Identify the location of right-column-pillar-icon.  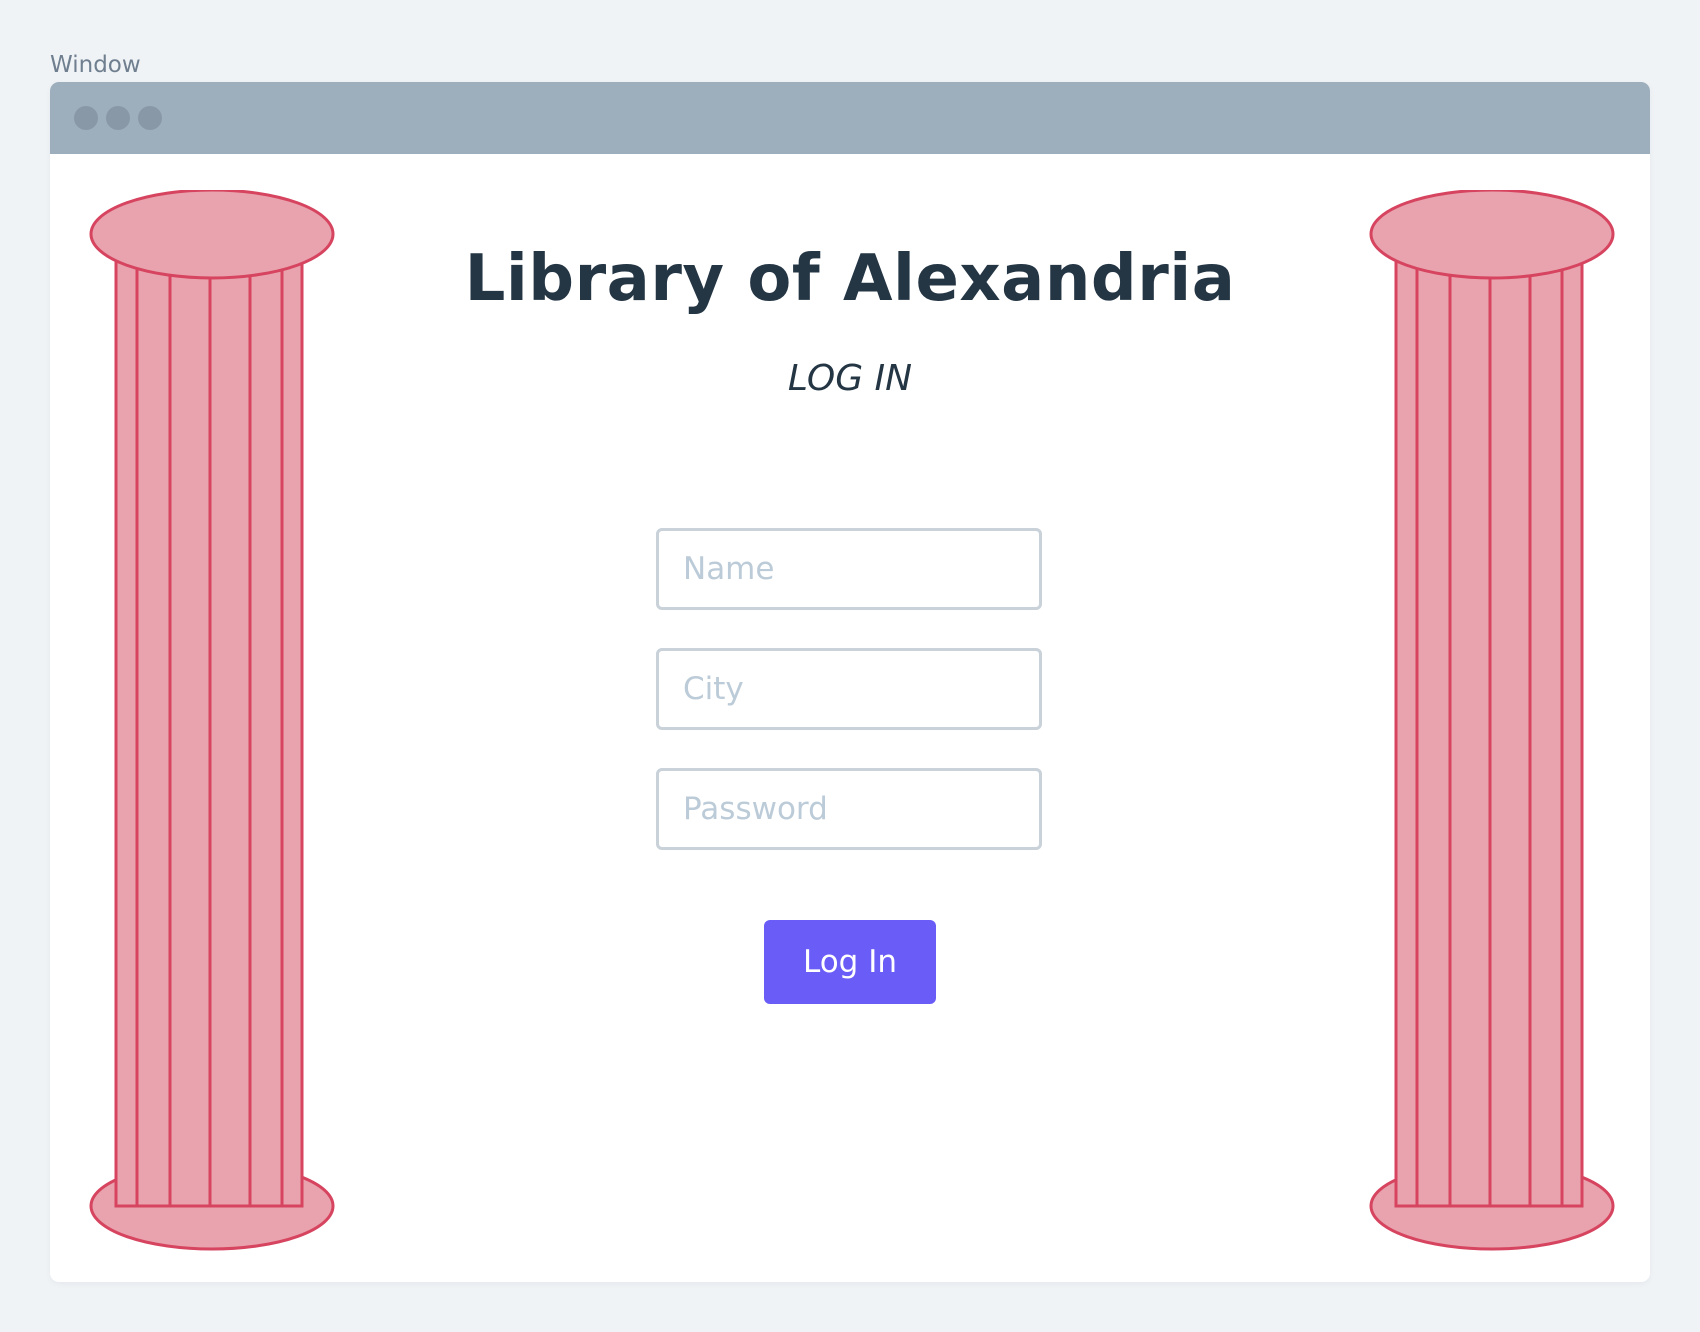
(1492, 720).